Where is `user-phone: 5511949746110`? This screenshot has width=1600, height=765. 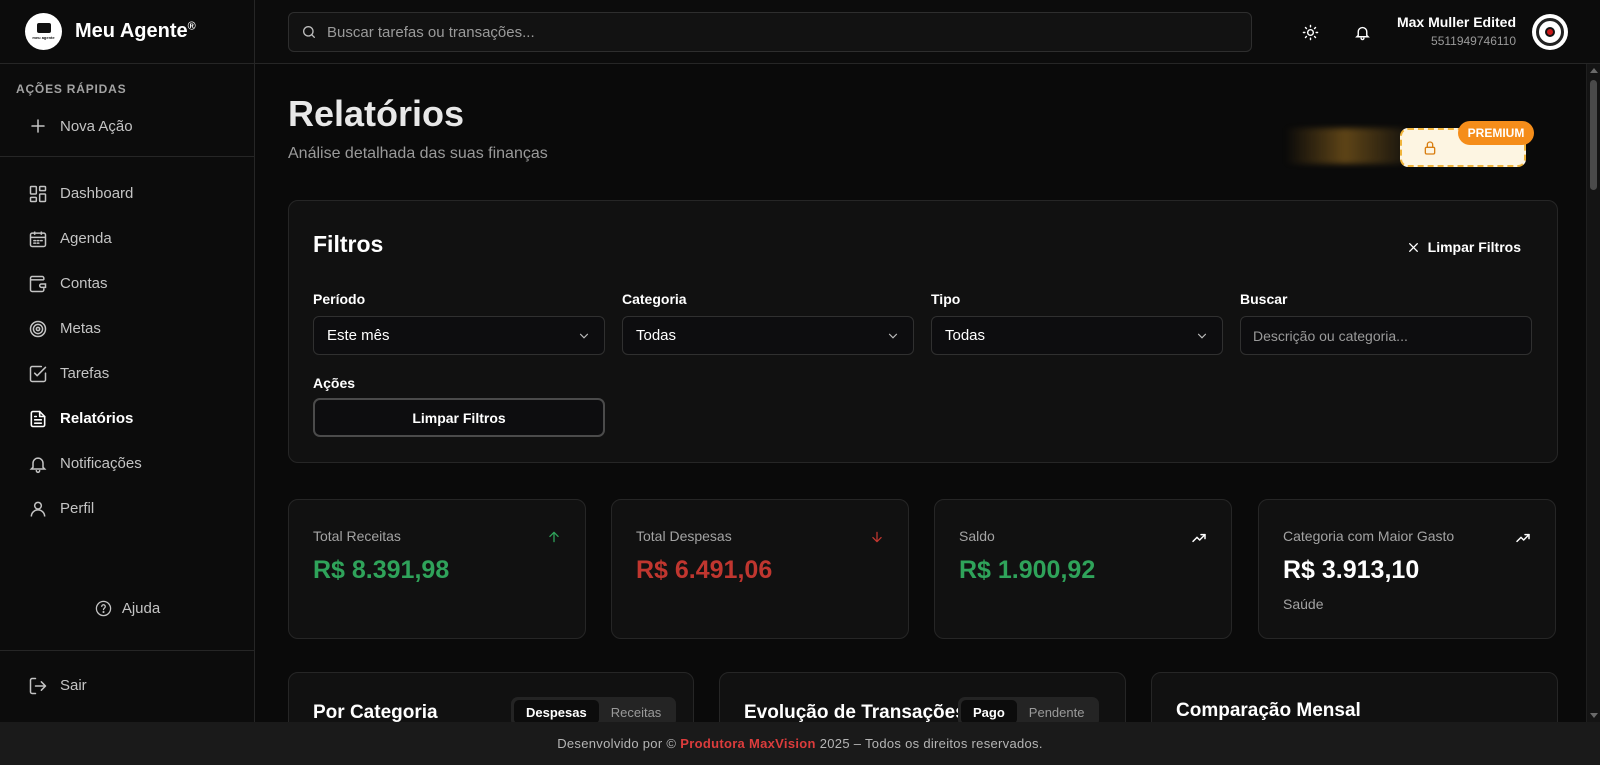
user-phone: 5511949746110 is located at coordinates (1473, 41).